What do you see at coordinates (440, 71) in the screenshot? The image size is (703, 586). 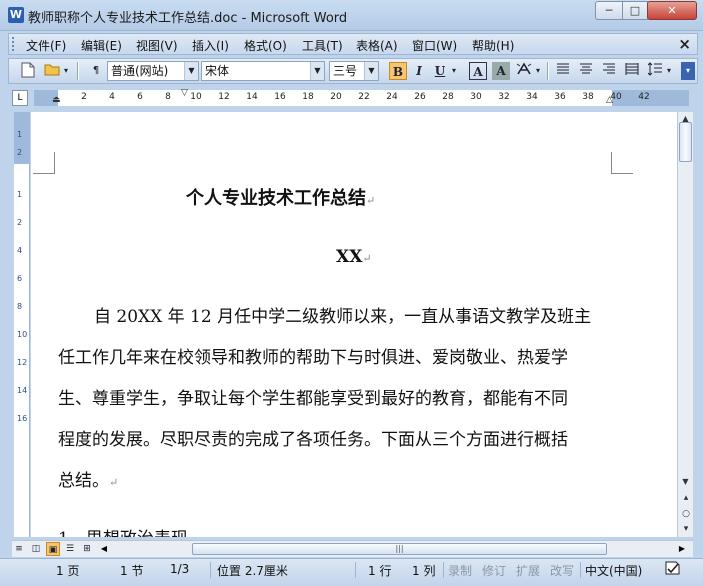 I see `underline-button: U` at bounding box center [440, 71].